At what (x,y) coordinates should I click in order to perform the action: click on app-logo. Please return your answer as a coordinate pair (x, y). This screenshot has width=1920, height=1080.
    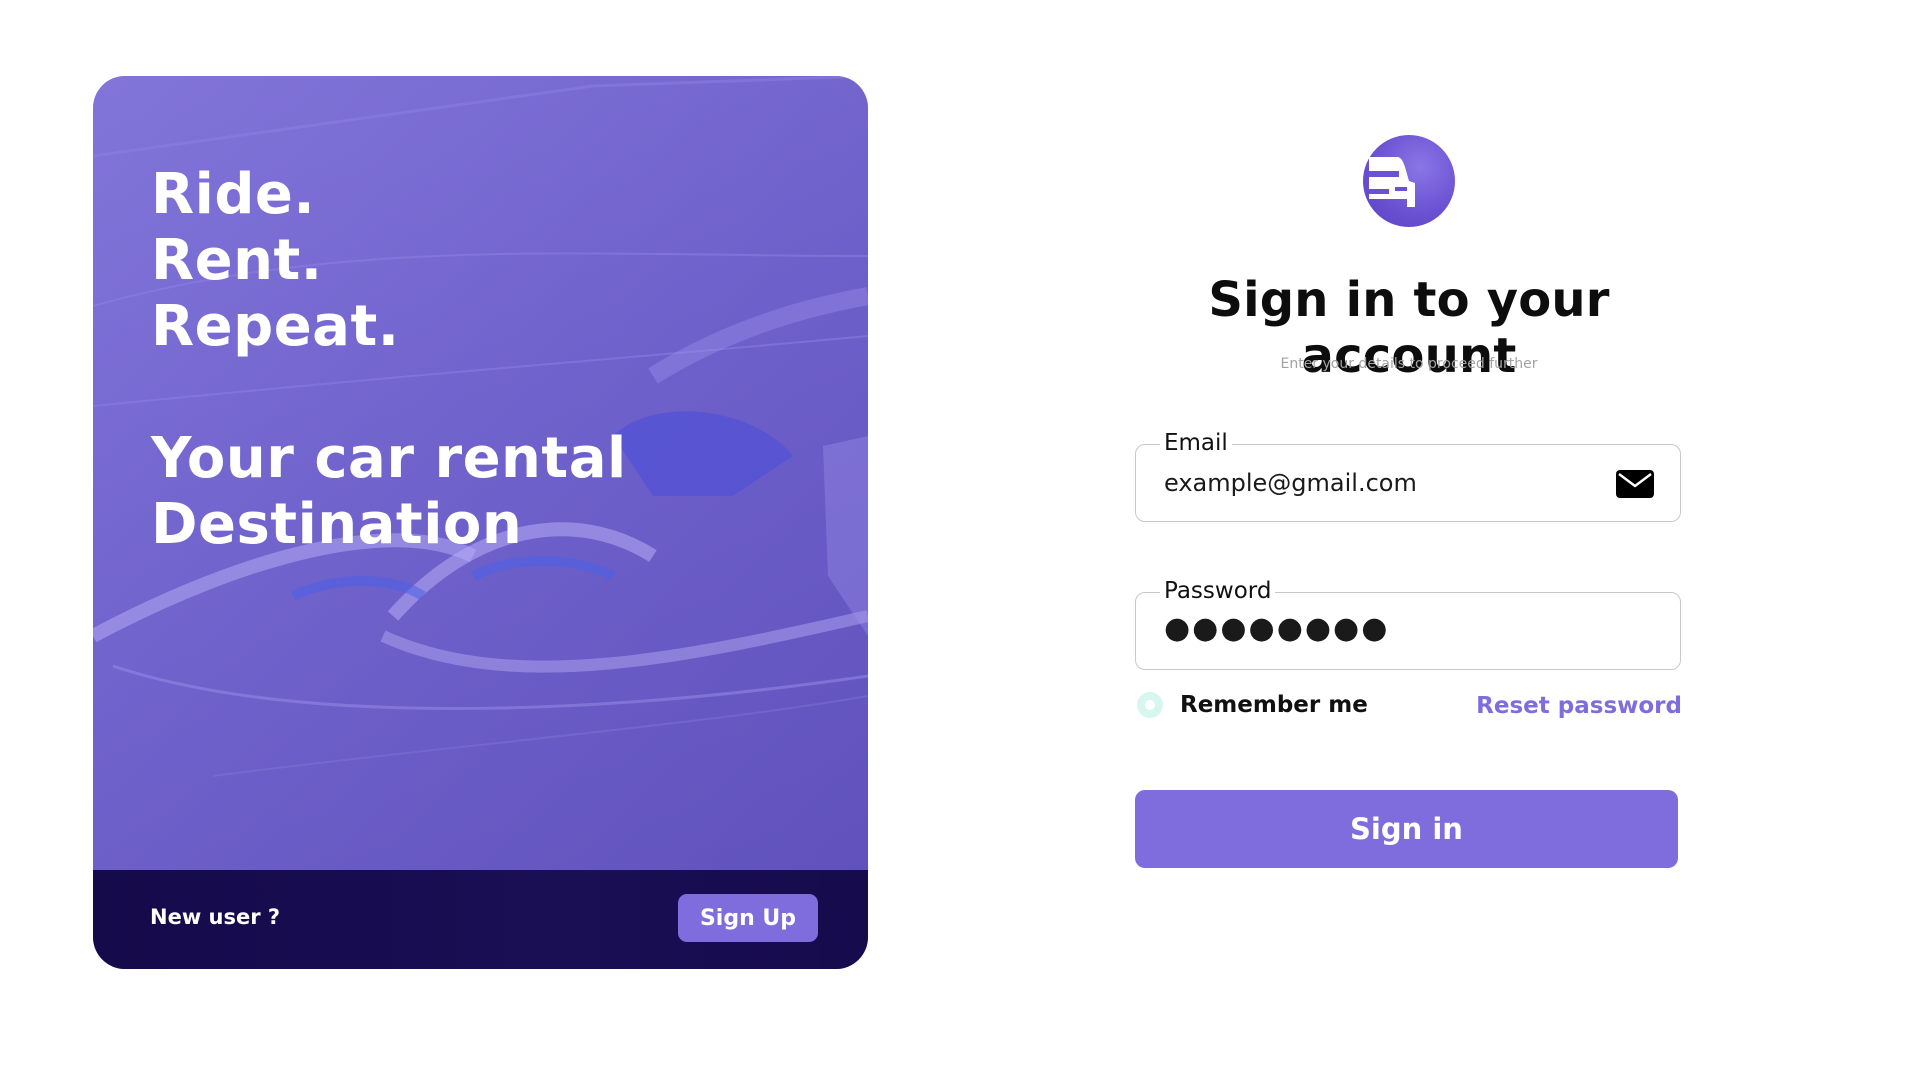
    Looking at the image, I should click on (1409, 181).